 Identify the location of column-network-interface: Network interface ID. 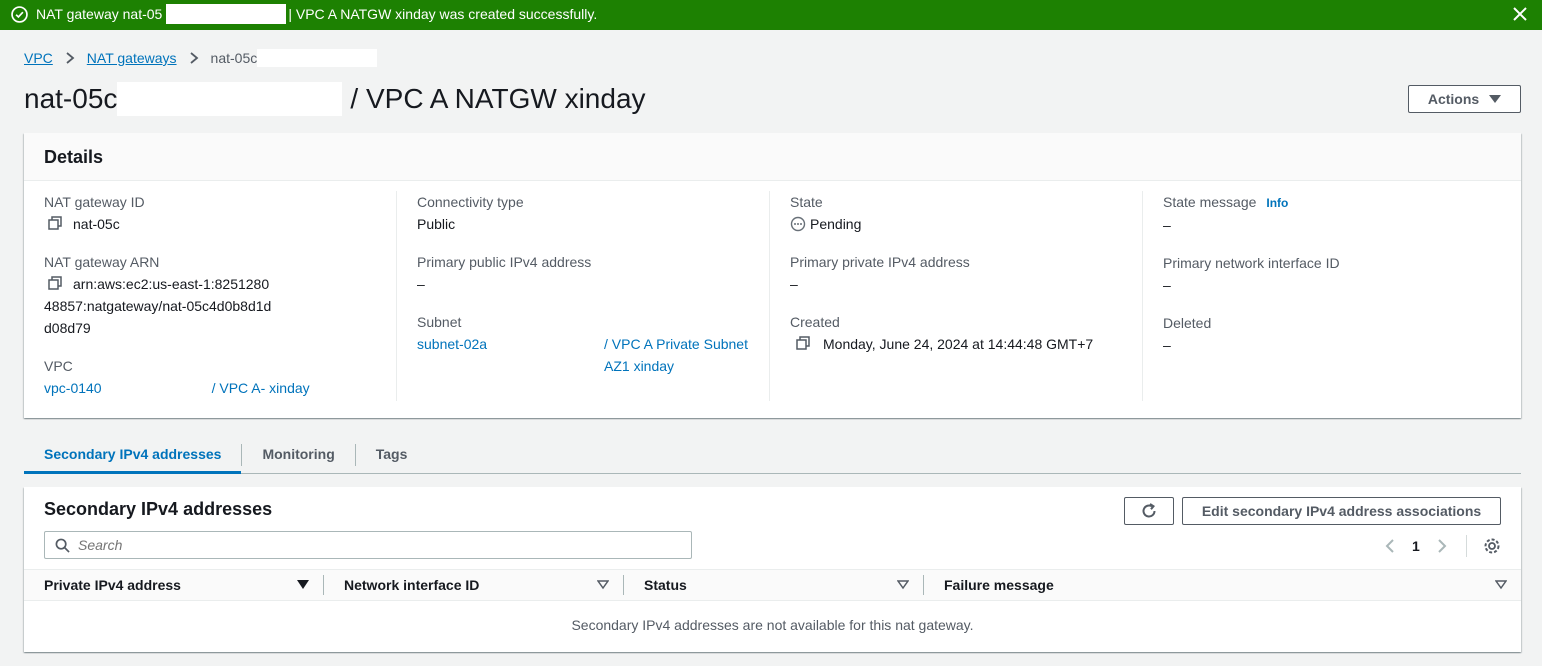
(474, 585).